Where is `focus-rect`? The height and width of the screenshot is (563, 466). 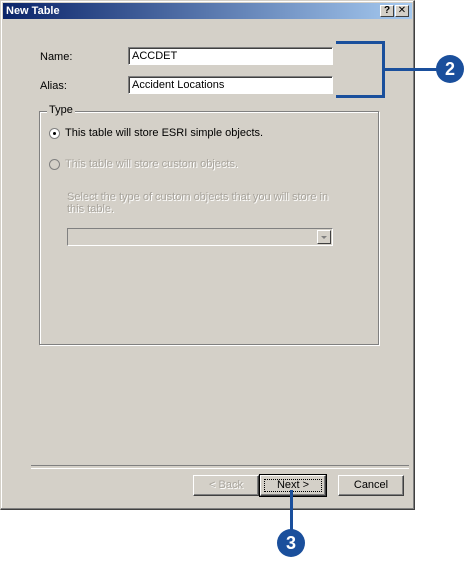 focus-rect is located at coordinates (293, 485).